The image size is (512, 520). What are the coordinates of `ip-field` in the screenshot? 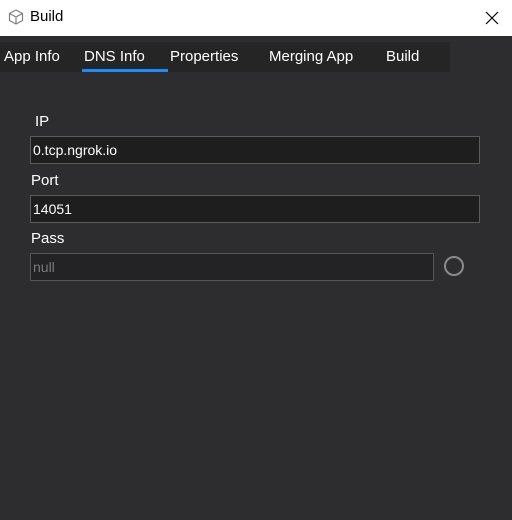 It's located at (255, 150).